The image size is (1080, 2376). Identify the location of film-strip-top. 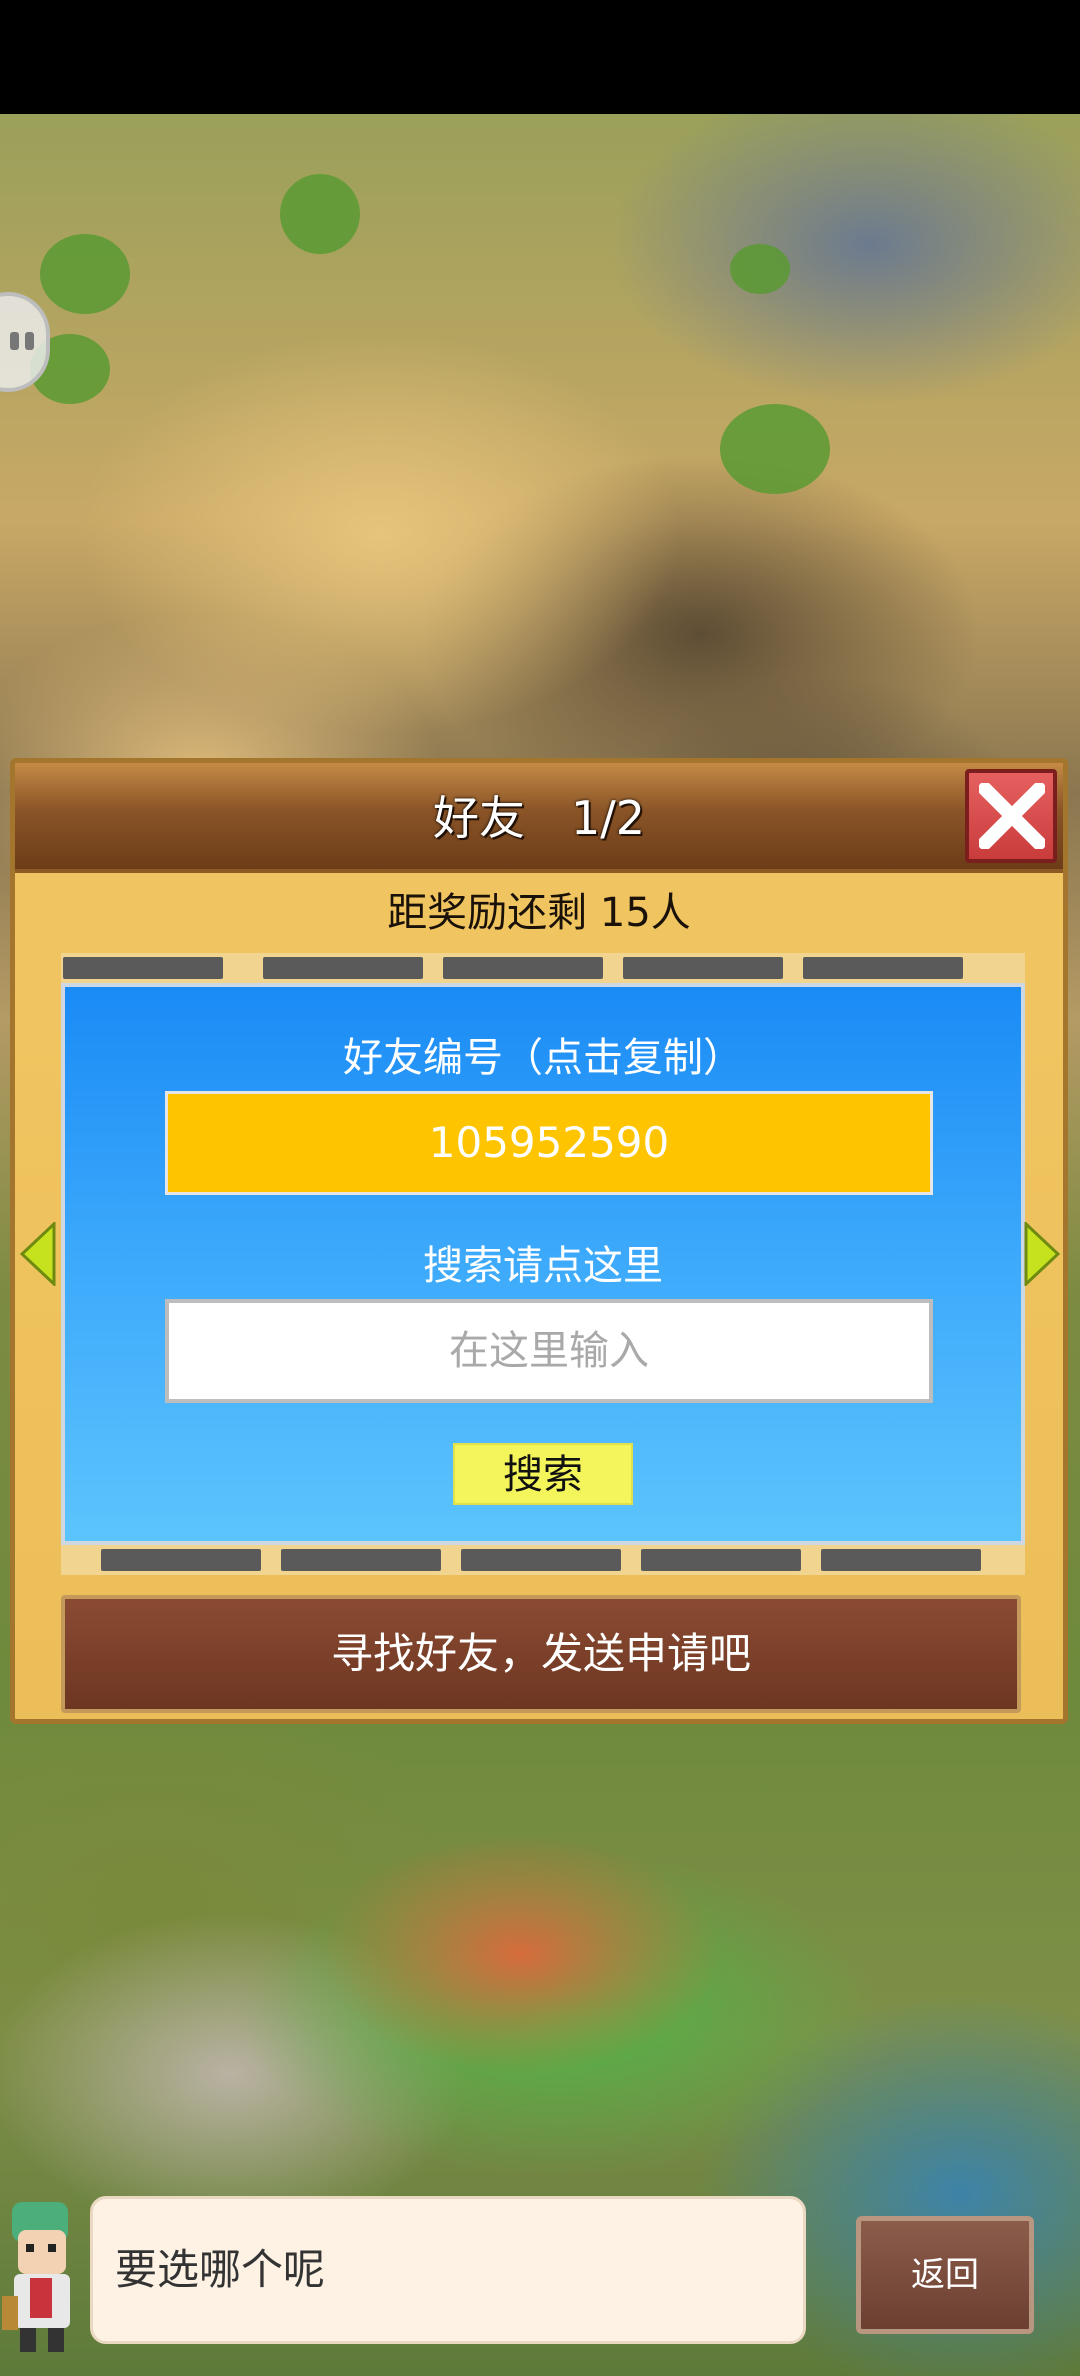
(543, 968).